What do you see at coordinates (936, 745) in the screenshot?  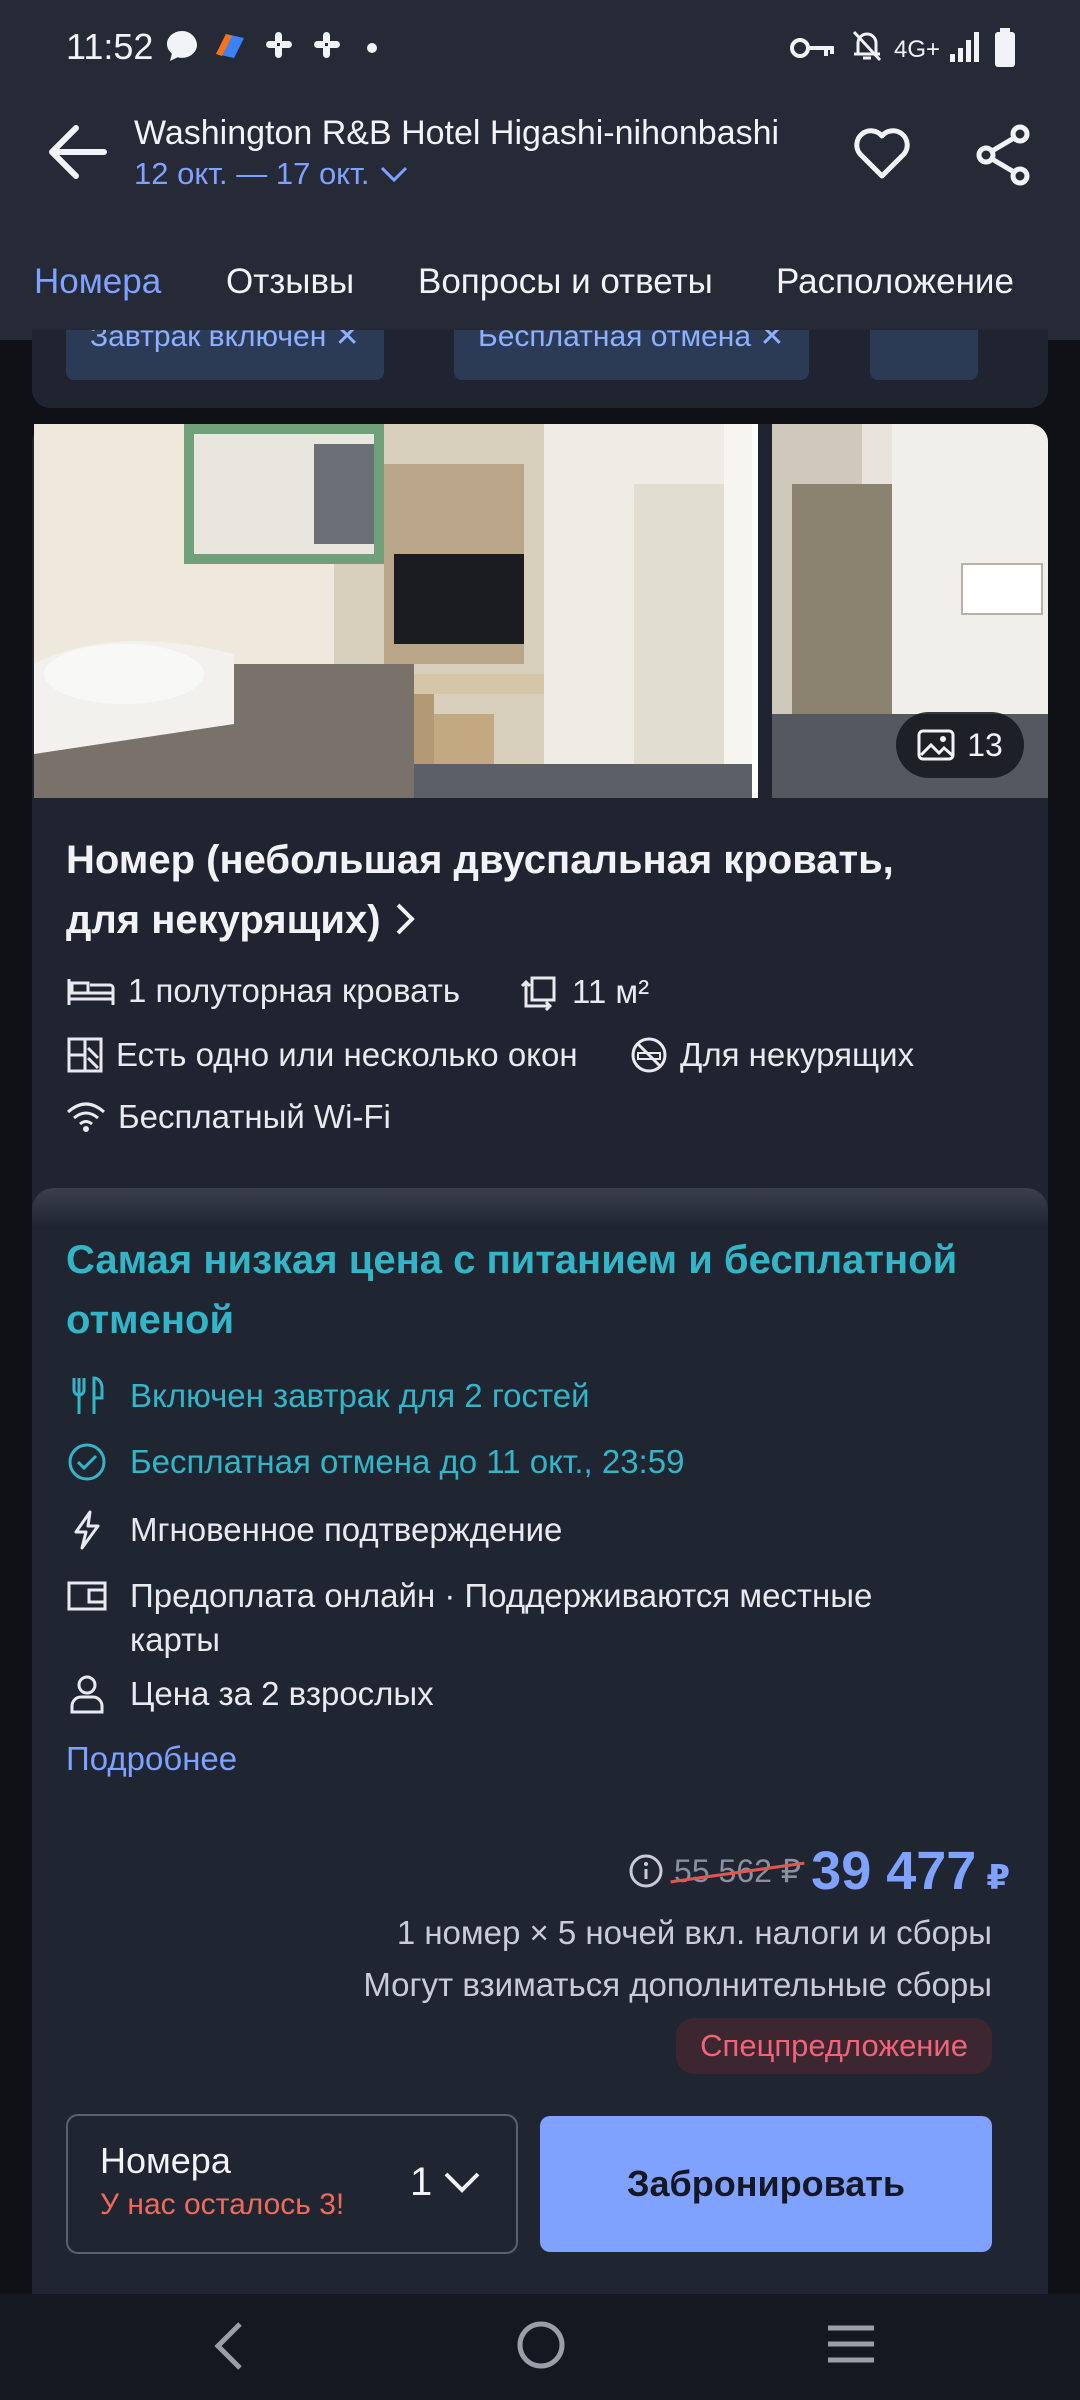 I see `image-icon` at bounding box center [936, 745].